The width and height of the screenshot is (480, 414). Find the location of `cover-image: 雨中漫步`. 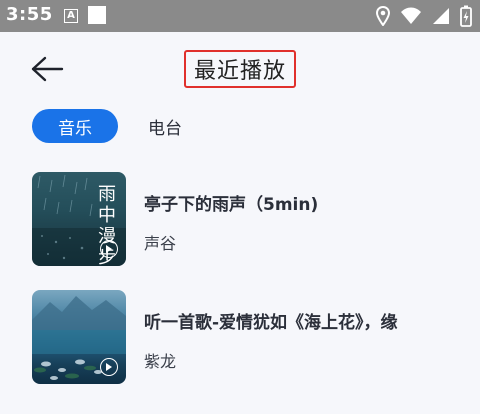

cover-image: 雨中漫步 is located at coordinates (79, 219).